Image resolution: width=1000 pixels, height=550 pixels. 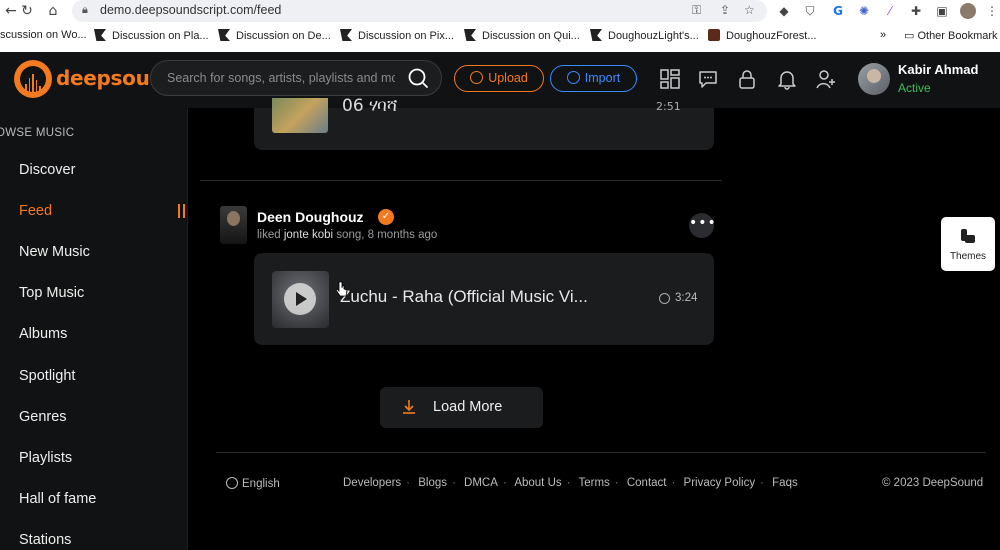 What do you see at coordinates (409, 407) in the screenshot?
I see `download-icon` at bounding box center [409, 407].